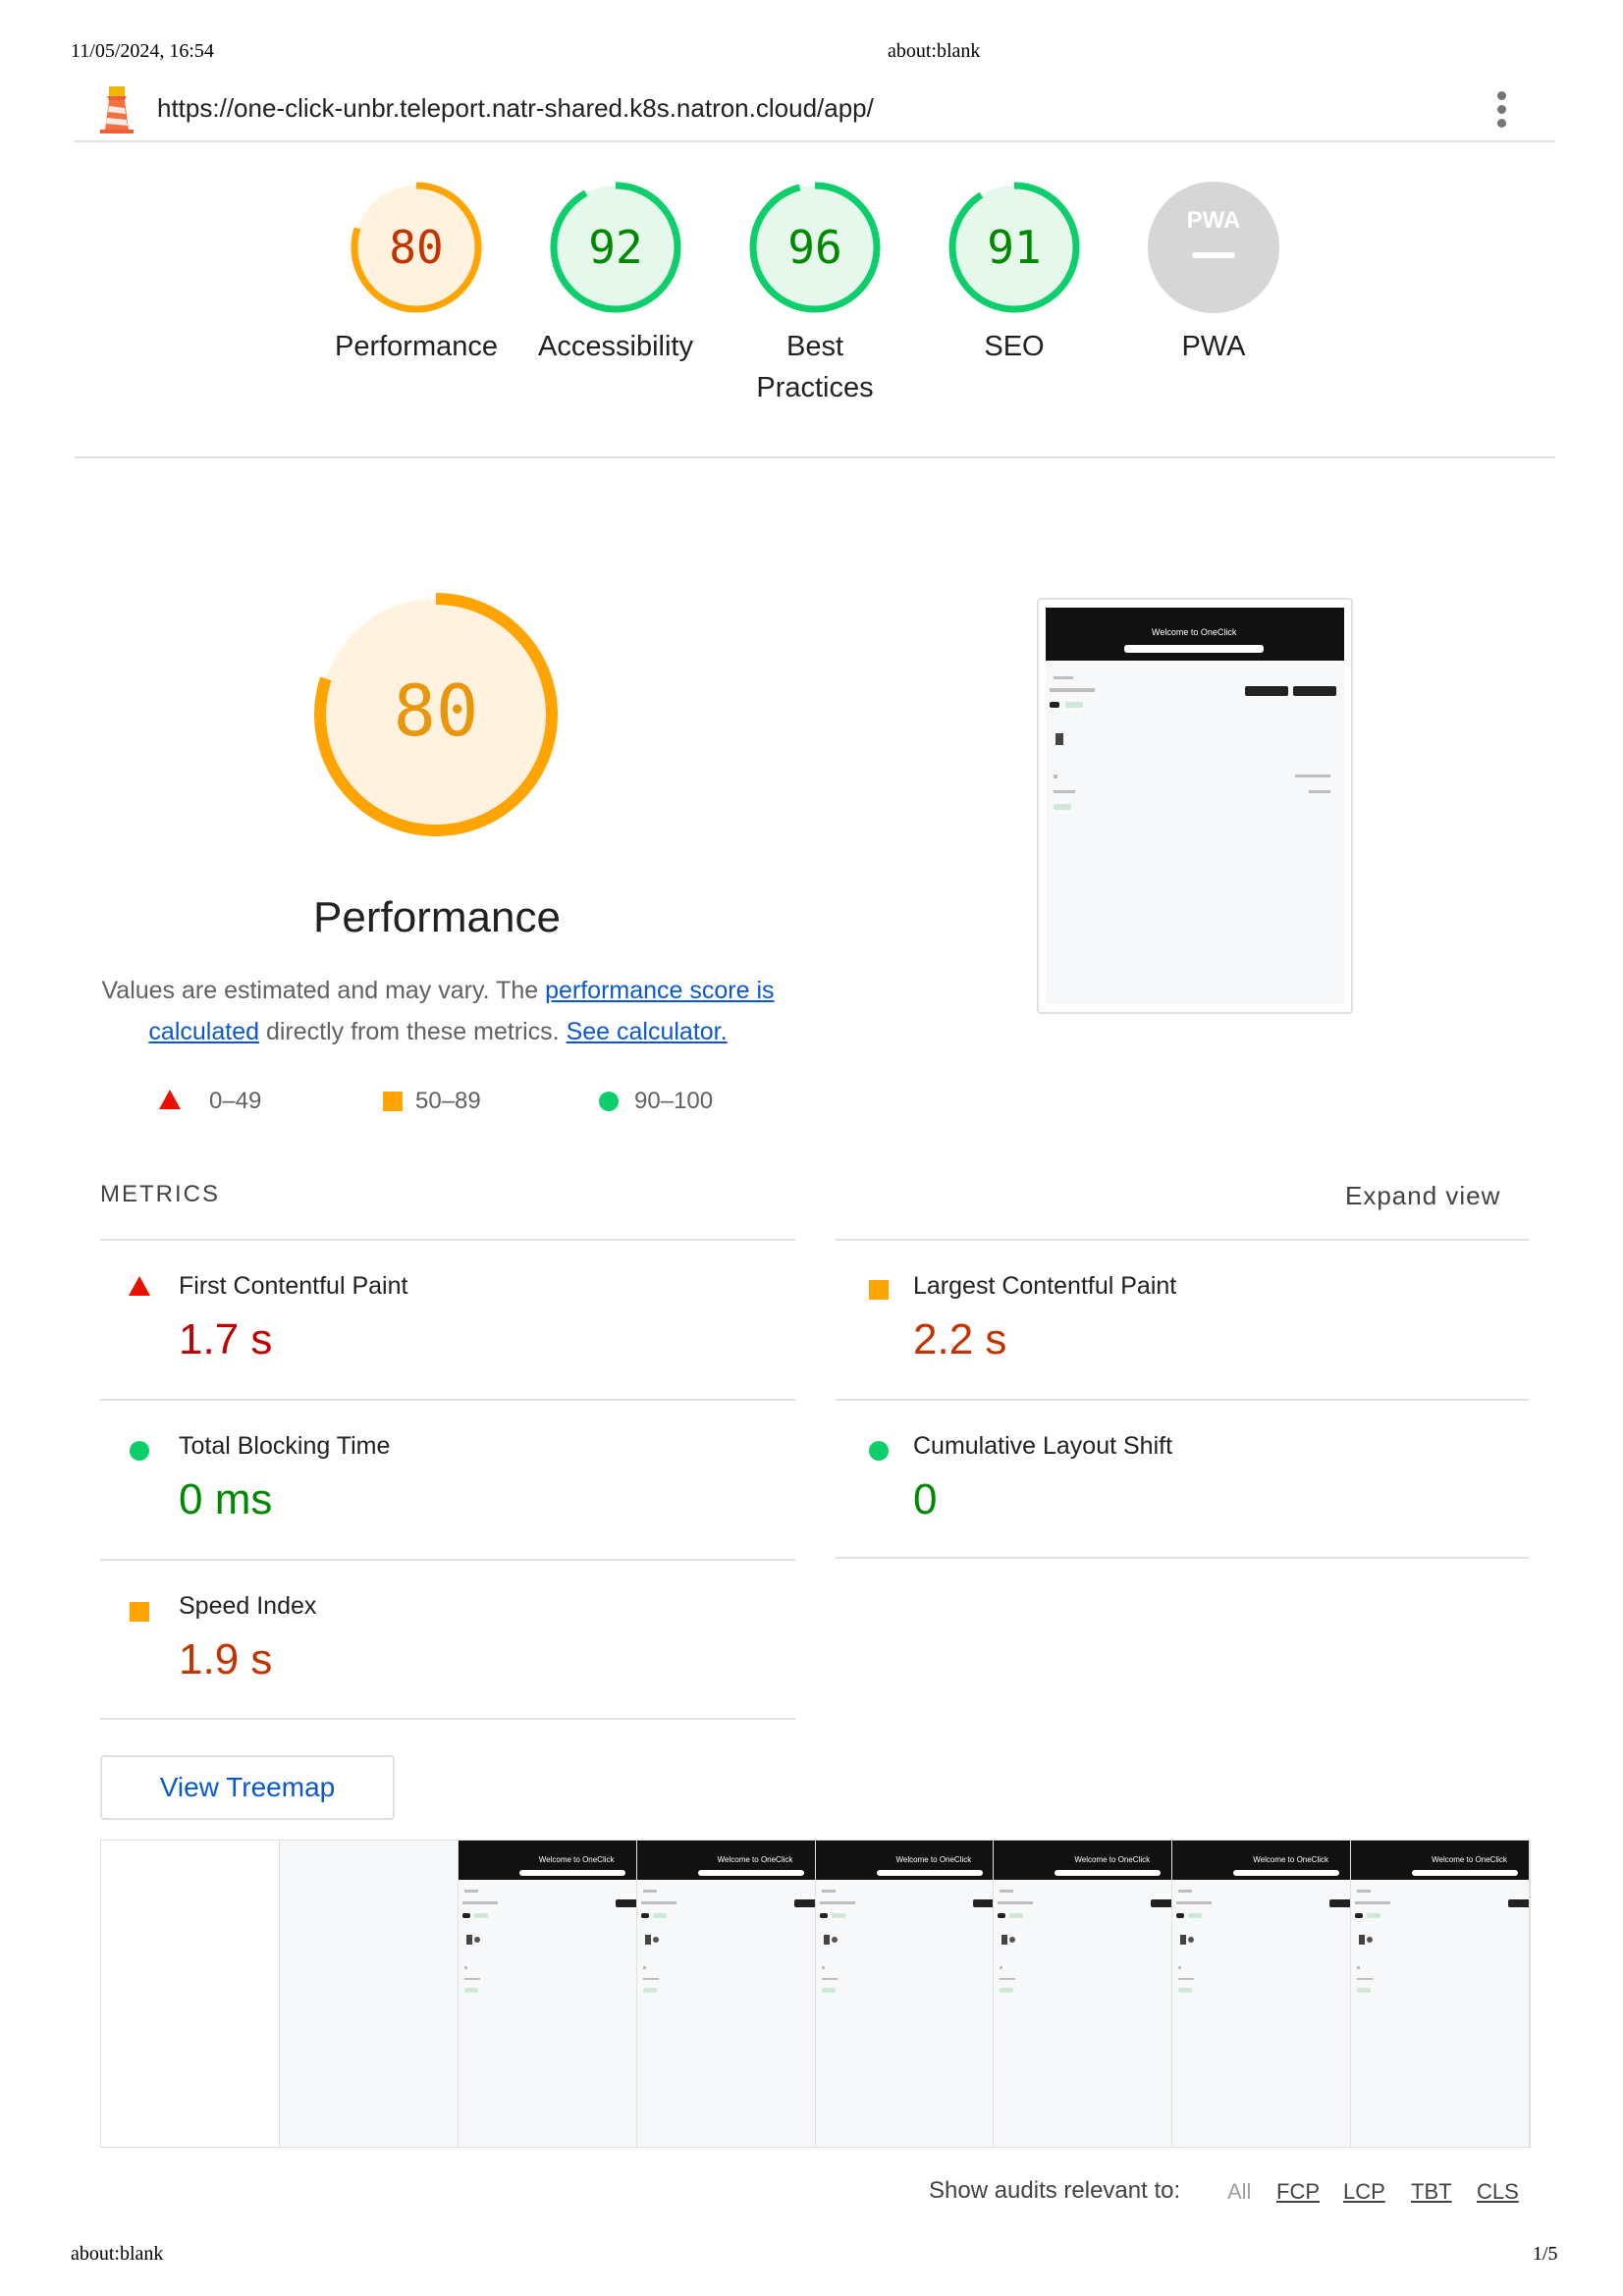 The height and width of the screenshot is (2296, 1623). What do you see at coordinates (615, 248) in the screenshot?
I see `gauge-score: 92` at bounding box center [615, 248].